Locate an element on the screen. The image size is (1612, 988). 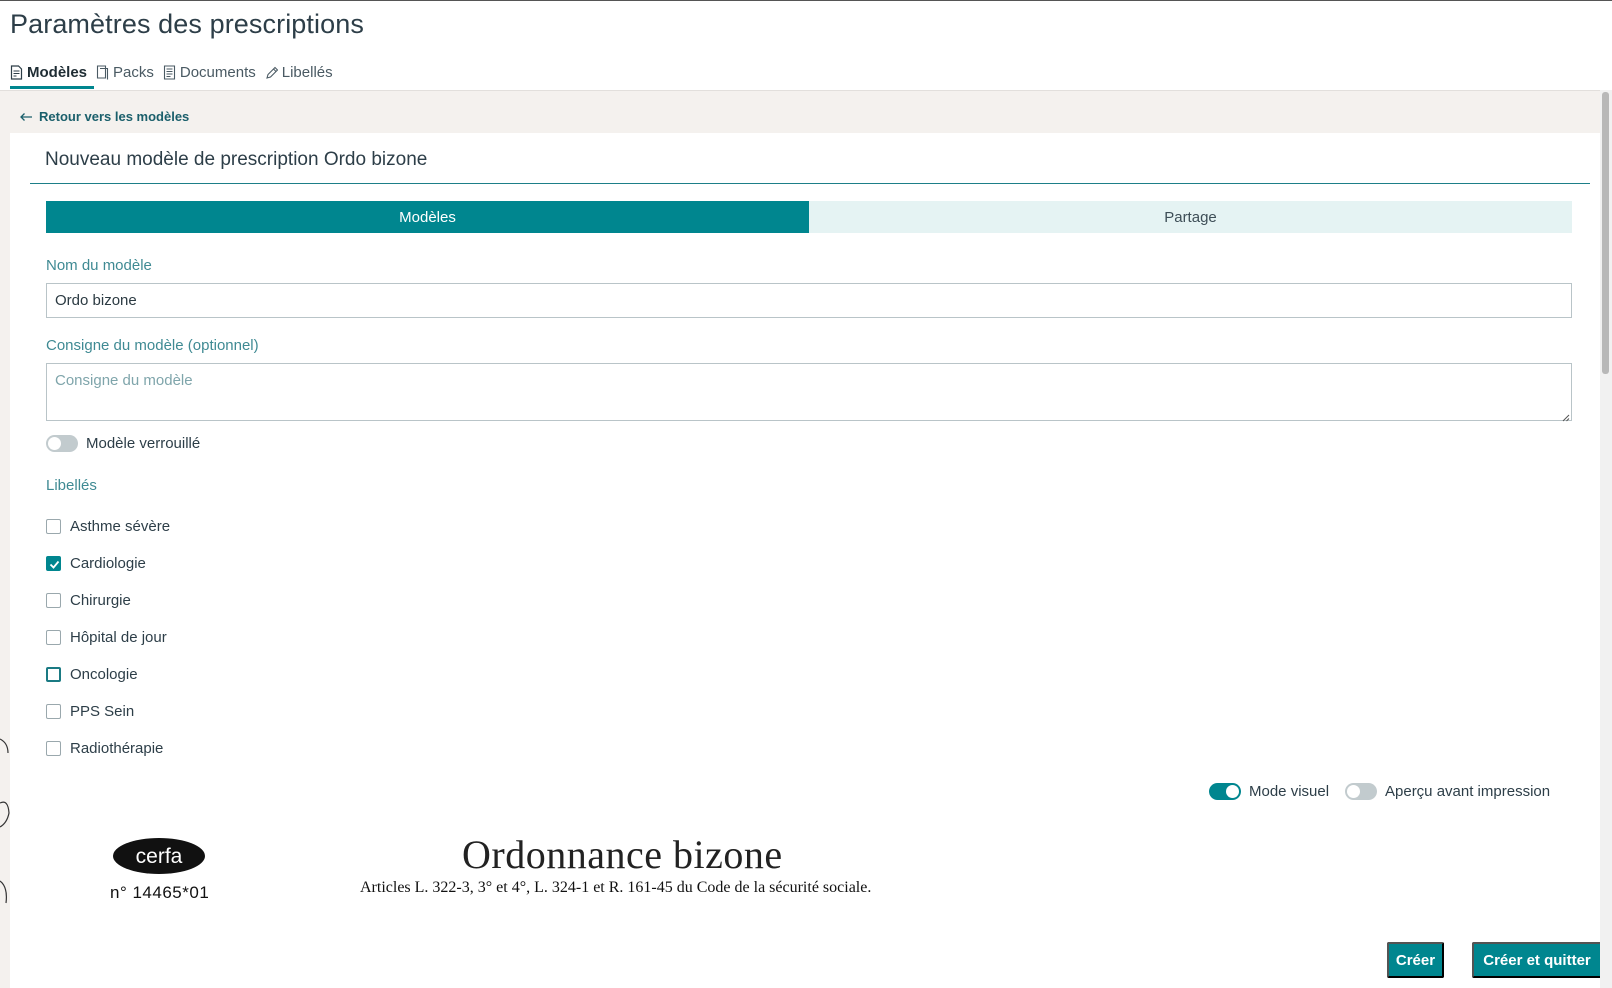
title-divider is located at coordinates (810, 183).